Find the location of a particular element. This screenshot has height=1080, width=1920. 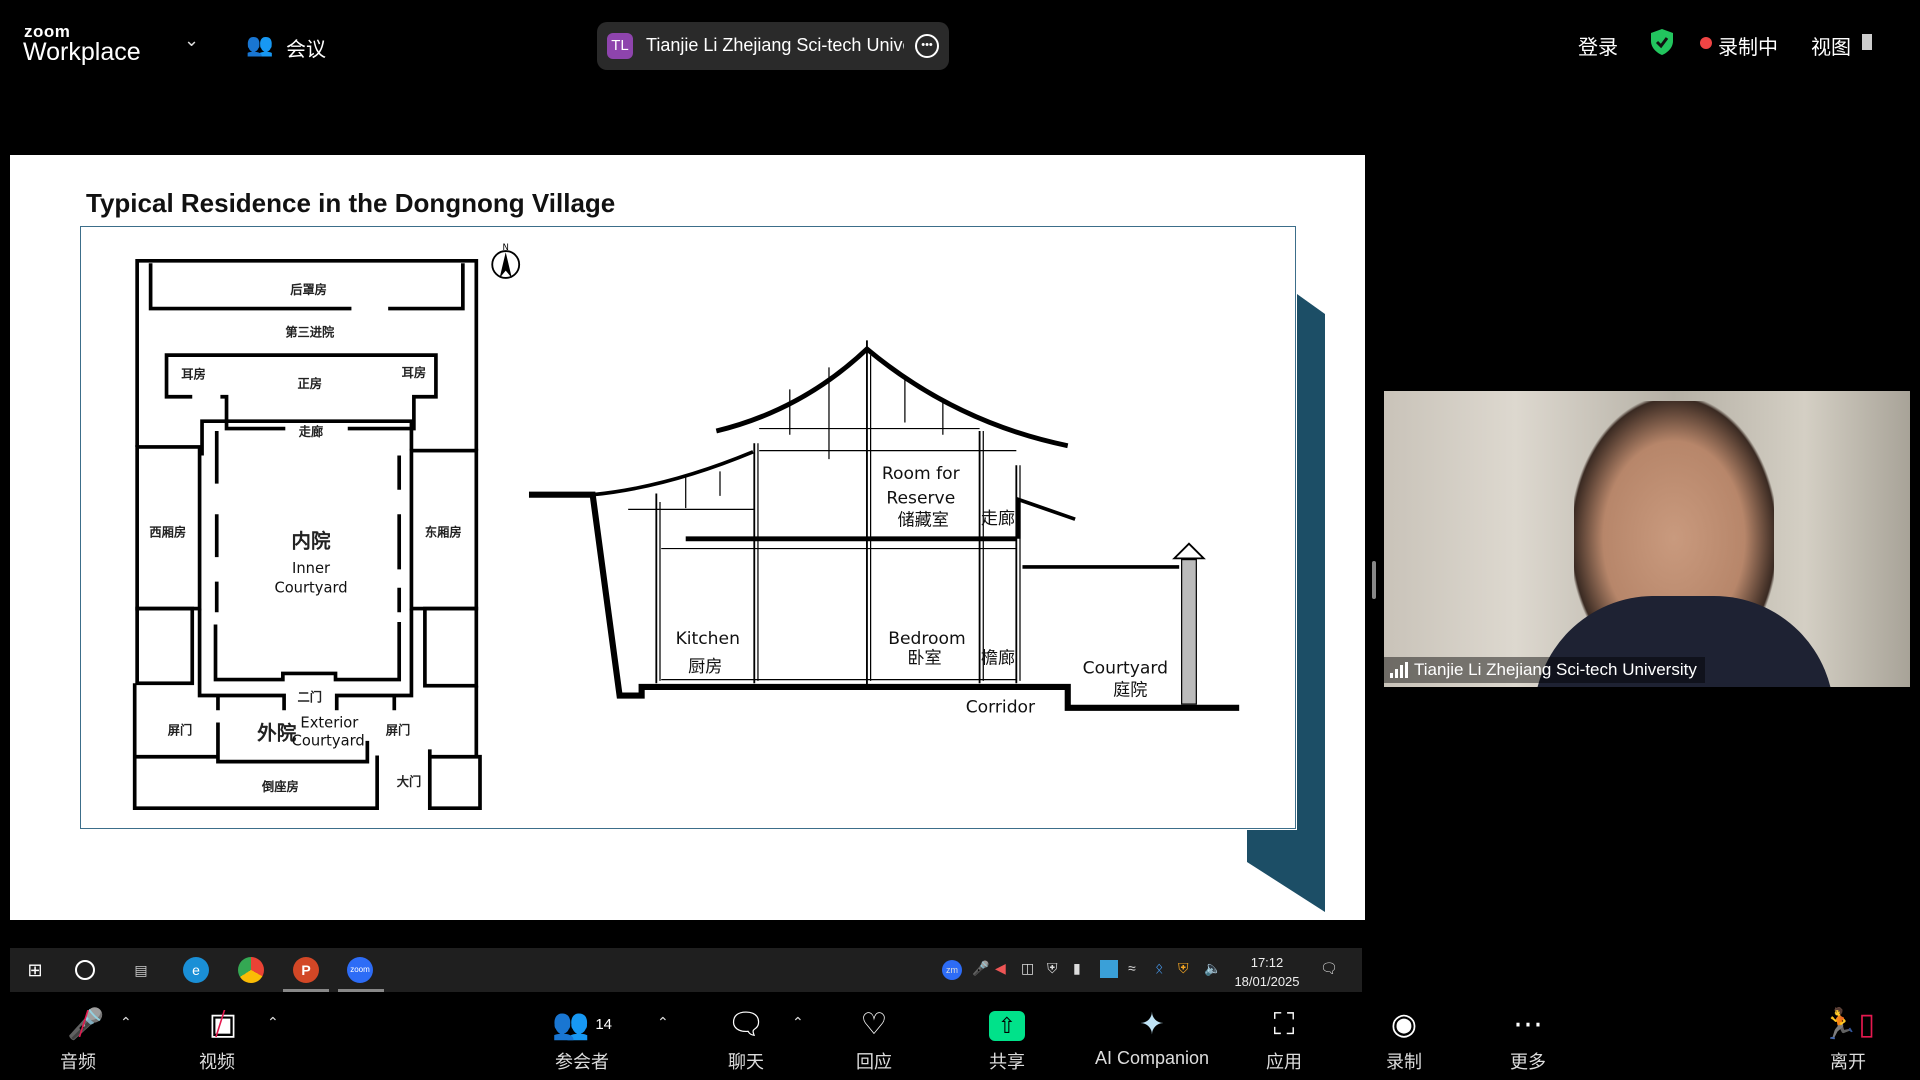

camera-off-icon: ▣⧸ is located at coordinates (223, 1024).